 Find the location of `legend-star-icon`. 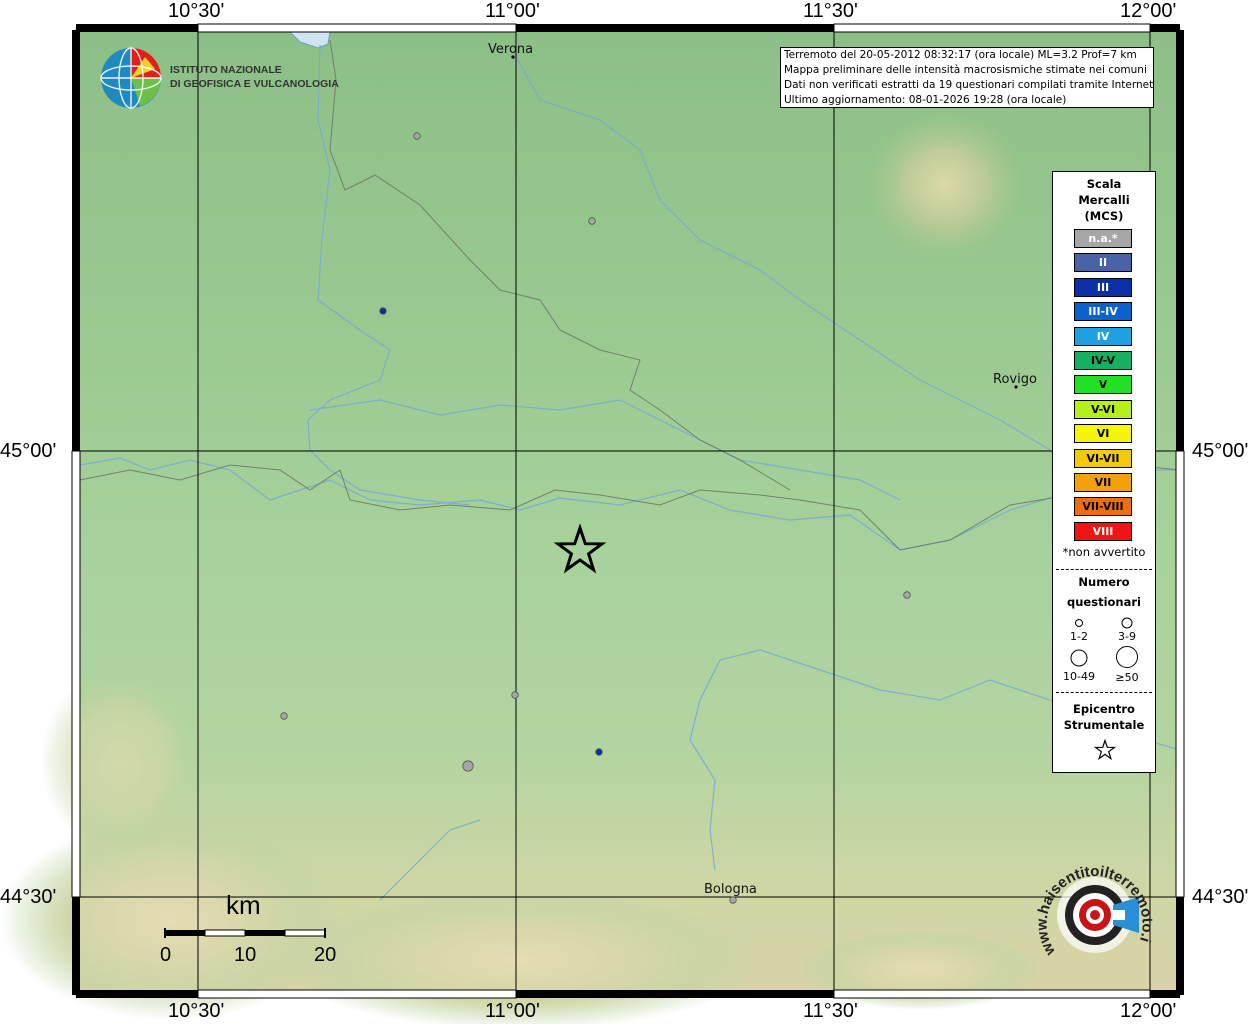

legend-star-icon is located at coordinates (1105, 750).